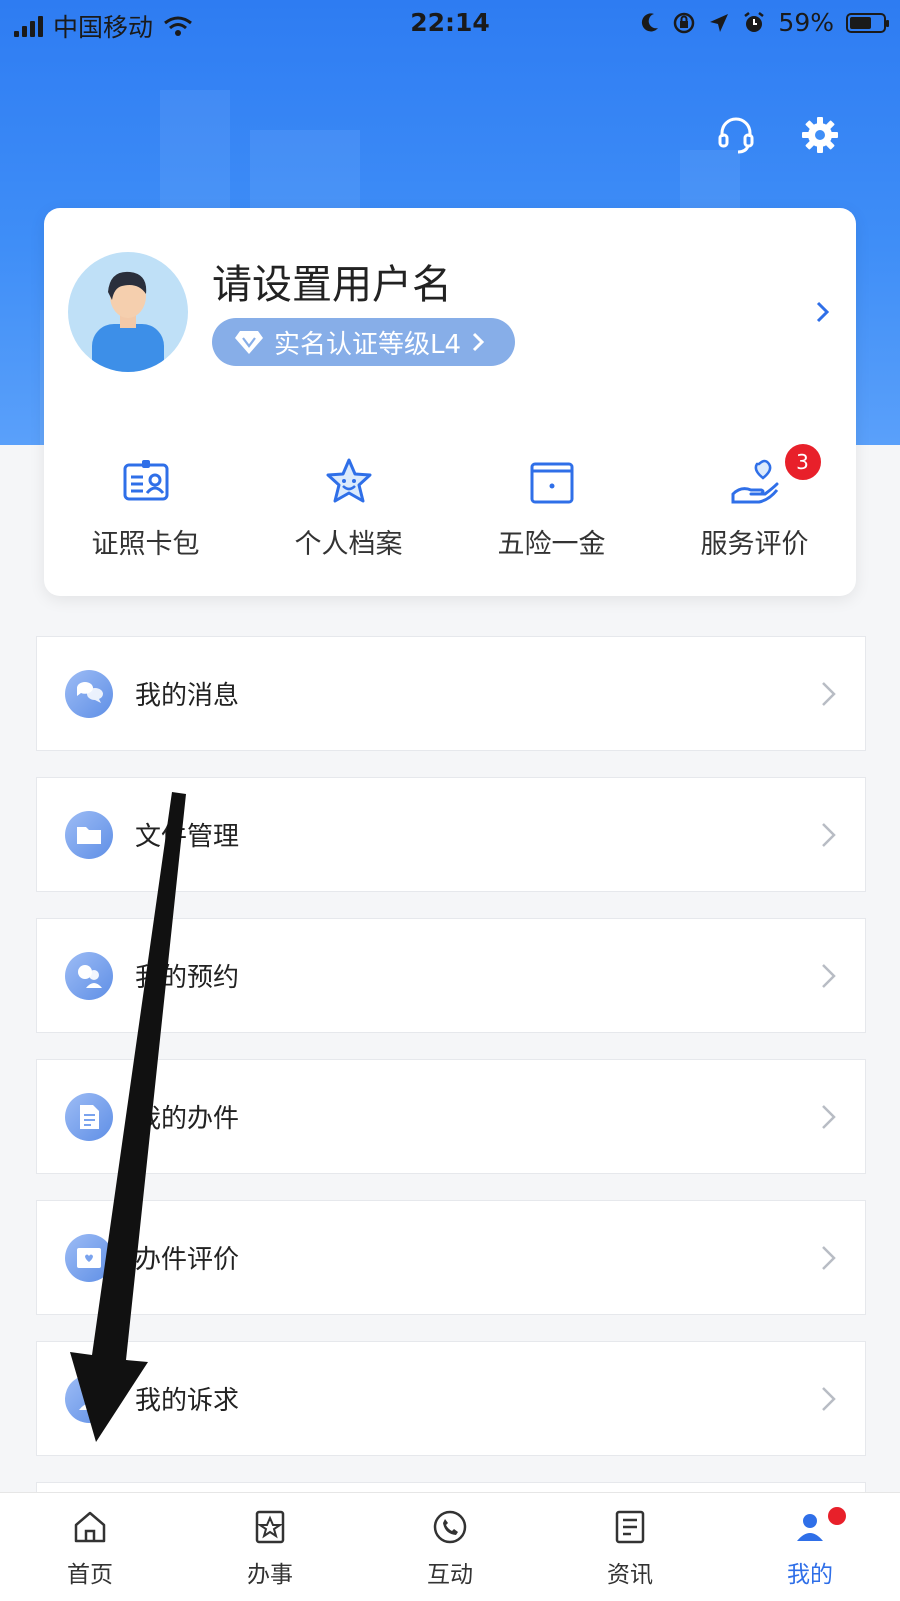 The height and width of the screenshot is (1601, 900). What do you see at coordinates (145, 544) in the screenshot?
I see `quick-action-label: 证照卡包` at bounding box center [145, 544].